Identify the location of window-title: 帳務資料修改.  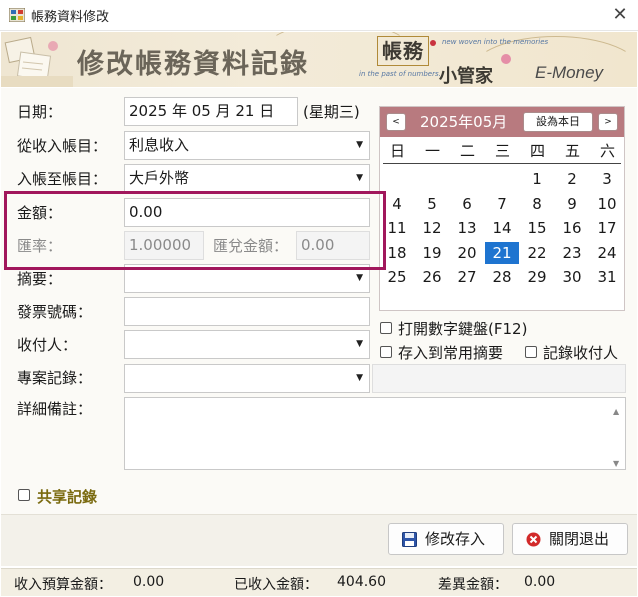
(70, 17).